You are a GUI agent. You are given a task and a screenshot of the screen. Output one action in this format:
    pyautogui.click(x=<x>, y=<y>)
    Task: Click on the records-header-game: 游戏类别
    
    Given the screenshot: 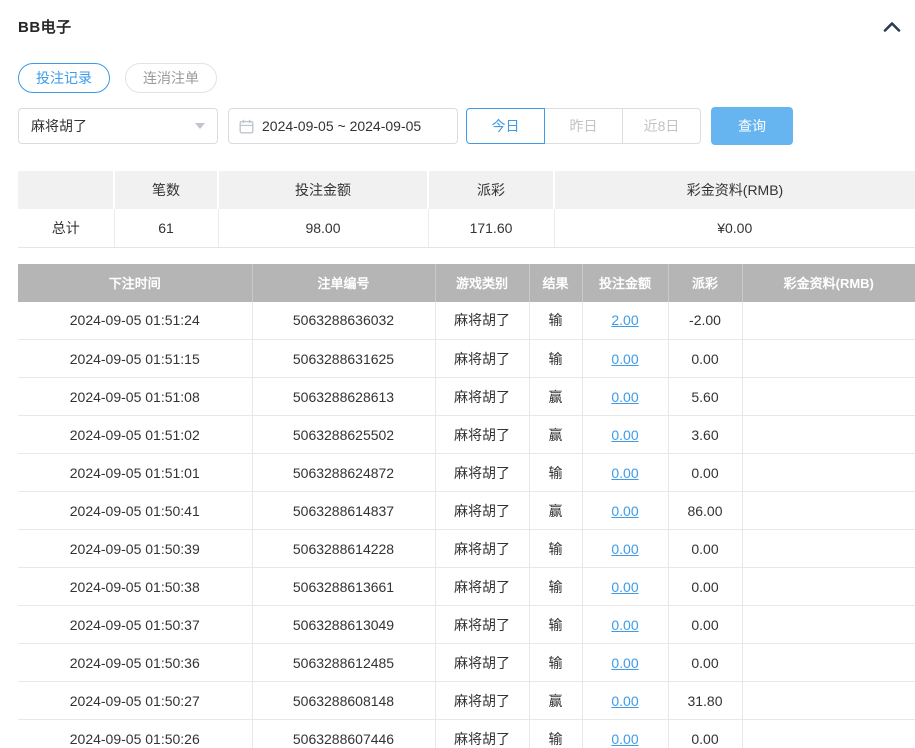 What is the action you would take?
    pyautogui.click(x=482, y=282)
    